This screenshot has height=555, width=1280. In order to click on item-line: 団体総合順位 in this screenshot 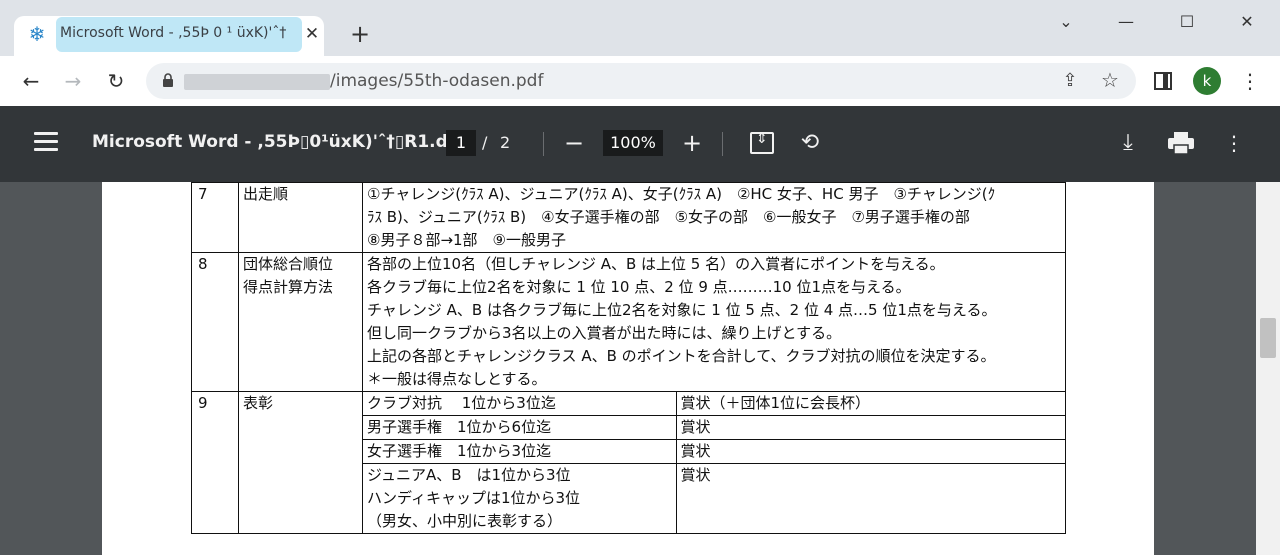, I will do `click(288, 264)`.